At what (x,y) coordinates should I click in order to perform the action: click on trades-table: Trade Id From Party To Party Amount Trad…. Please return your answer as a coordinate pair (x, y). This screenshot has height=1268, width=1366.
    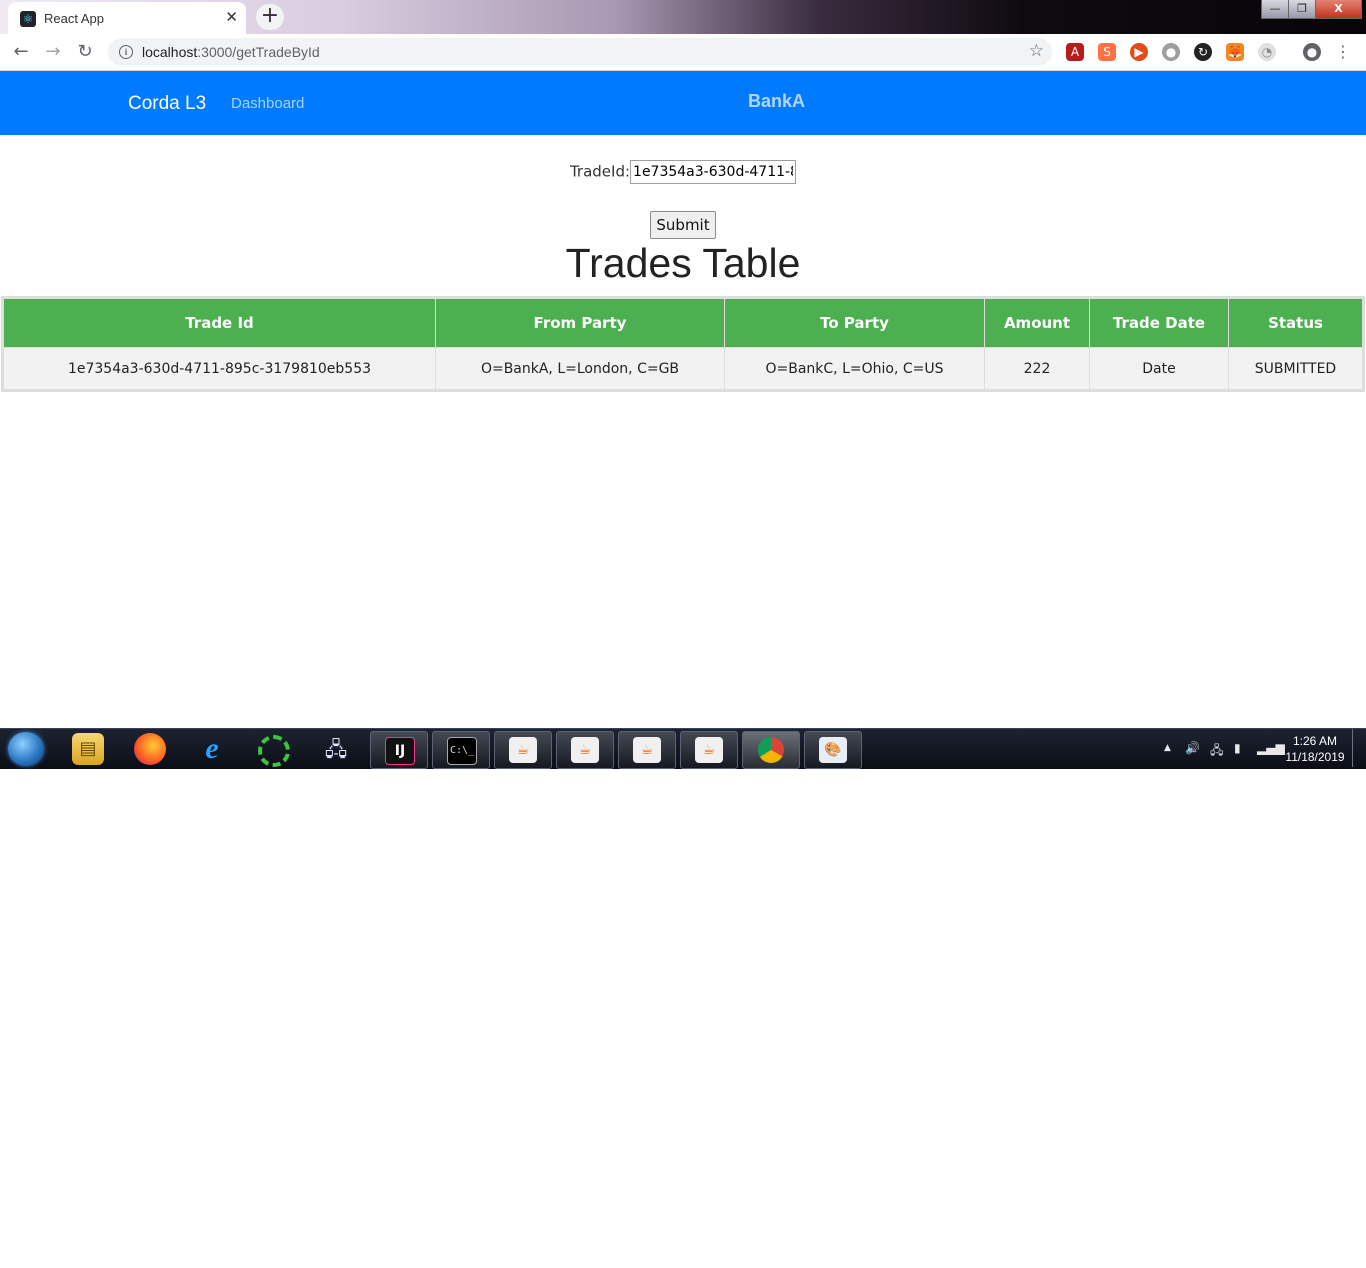
    Looking at the image, I should click on (683, 344).